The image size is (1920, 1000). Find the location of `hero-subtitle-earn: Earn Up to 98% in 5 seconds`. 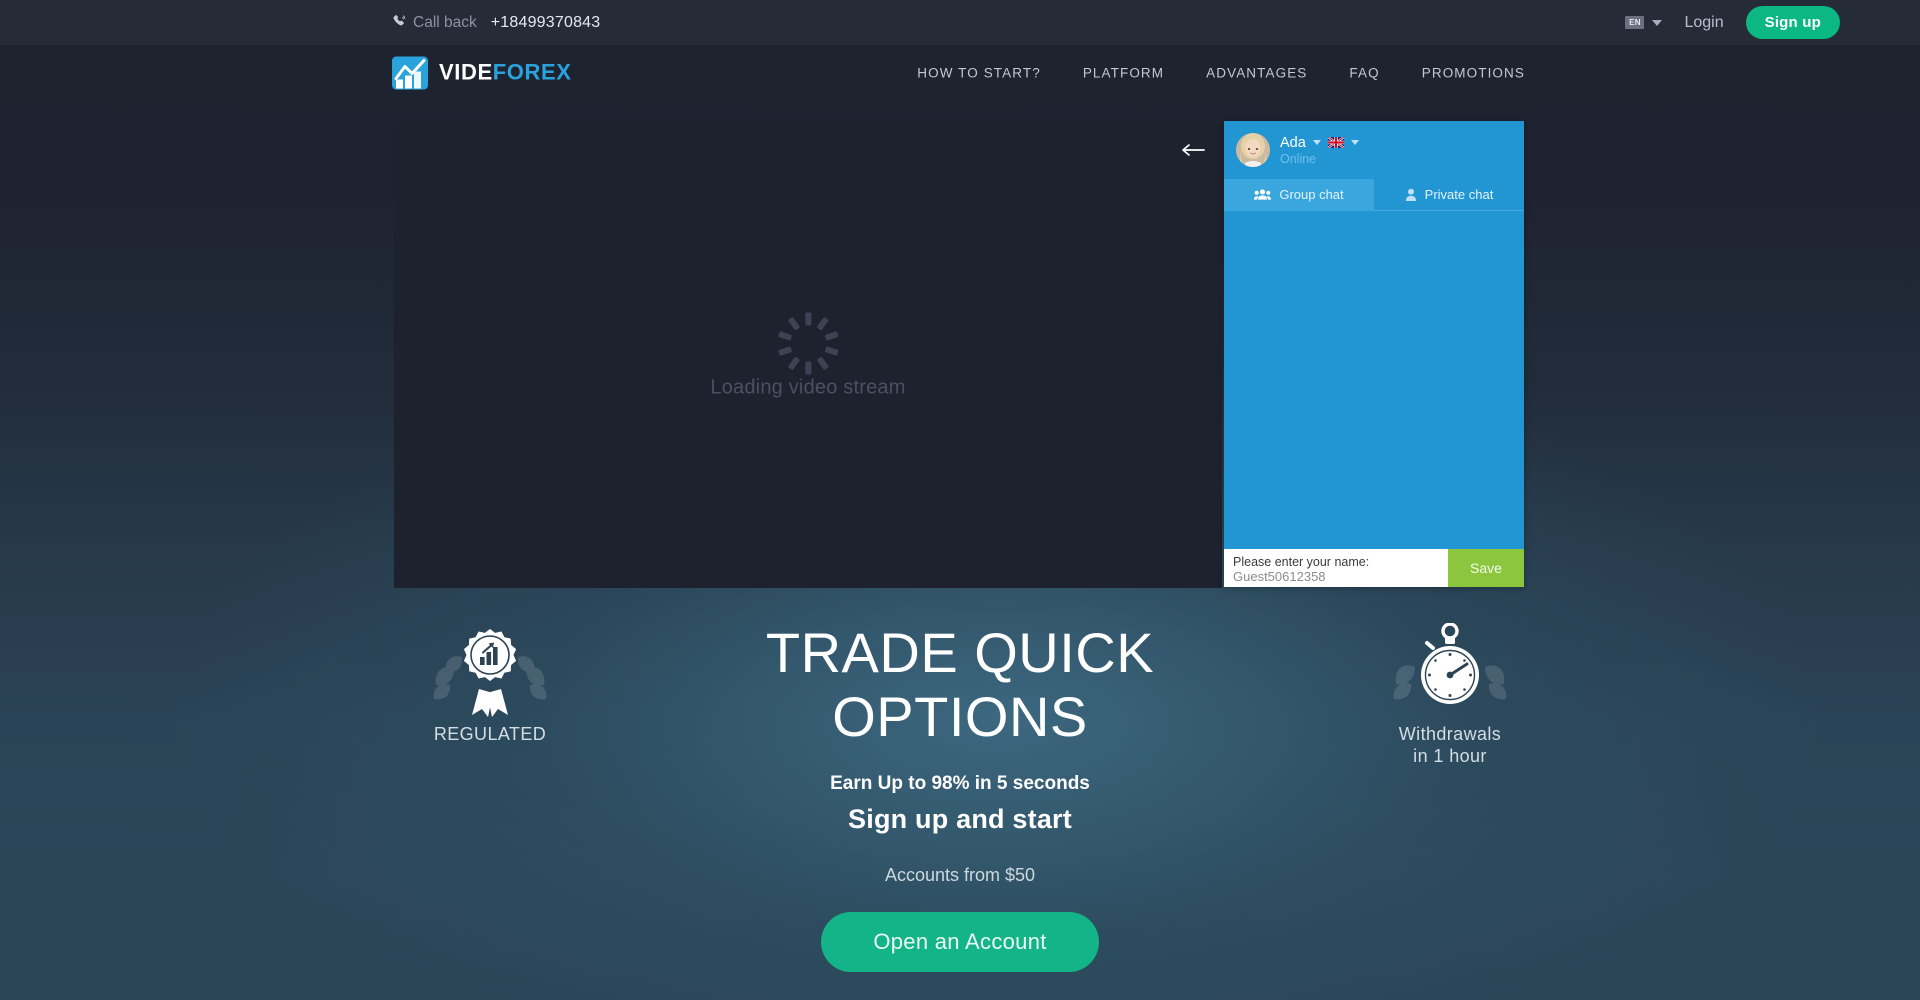

hero-subtitle-earn: Earn Up to 98% in 5 seconds is located at coordinates (960, 783).